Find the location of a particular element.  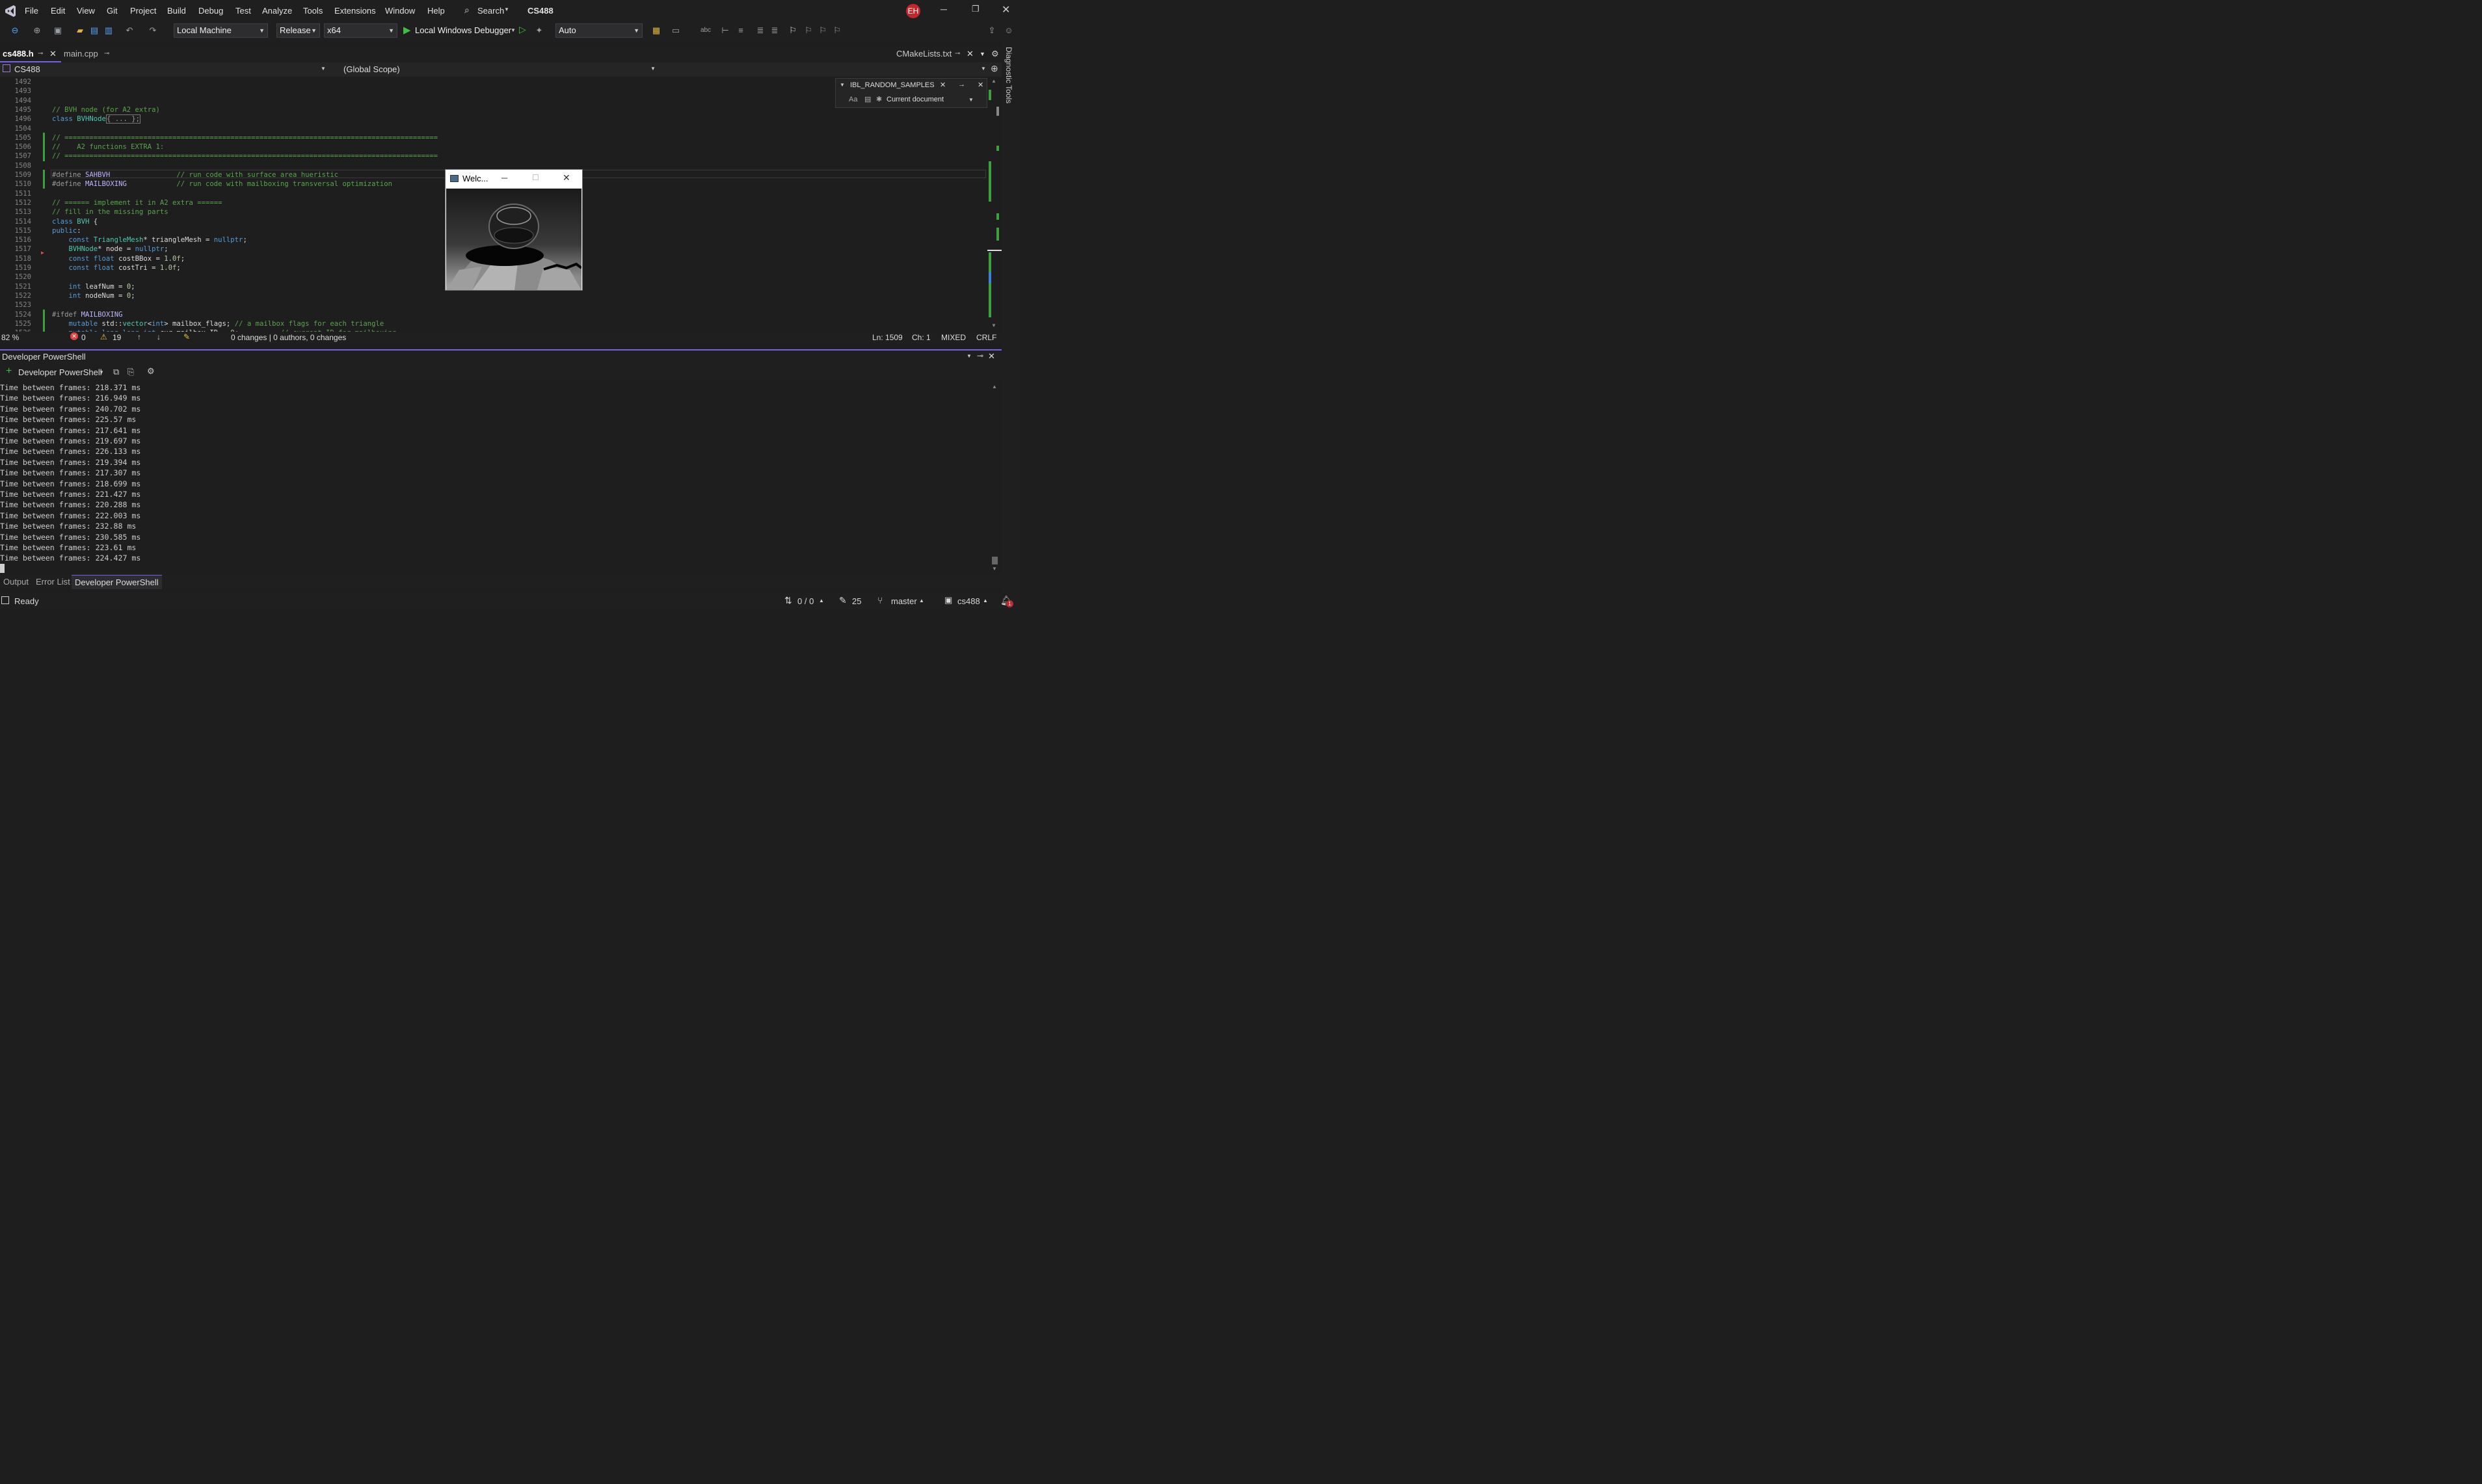

restore-icon: ❐ is located at coordinates (976, 9).